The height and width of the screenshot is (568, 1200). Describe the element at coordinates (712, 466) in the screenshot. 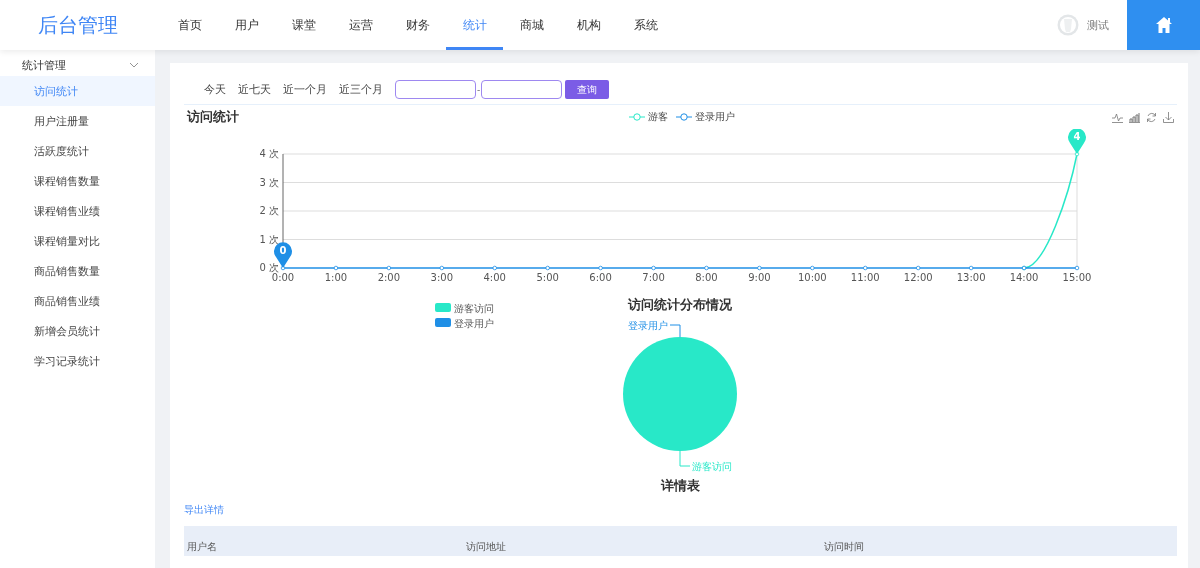

I see `slice-label: 游客访问` at that location.